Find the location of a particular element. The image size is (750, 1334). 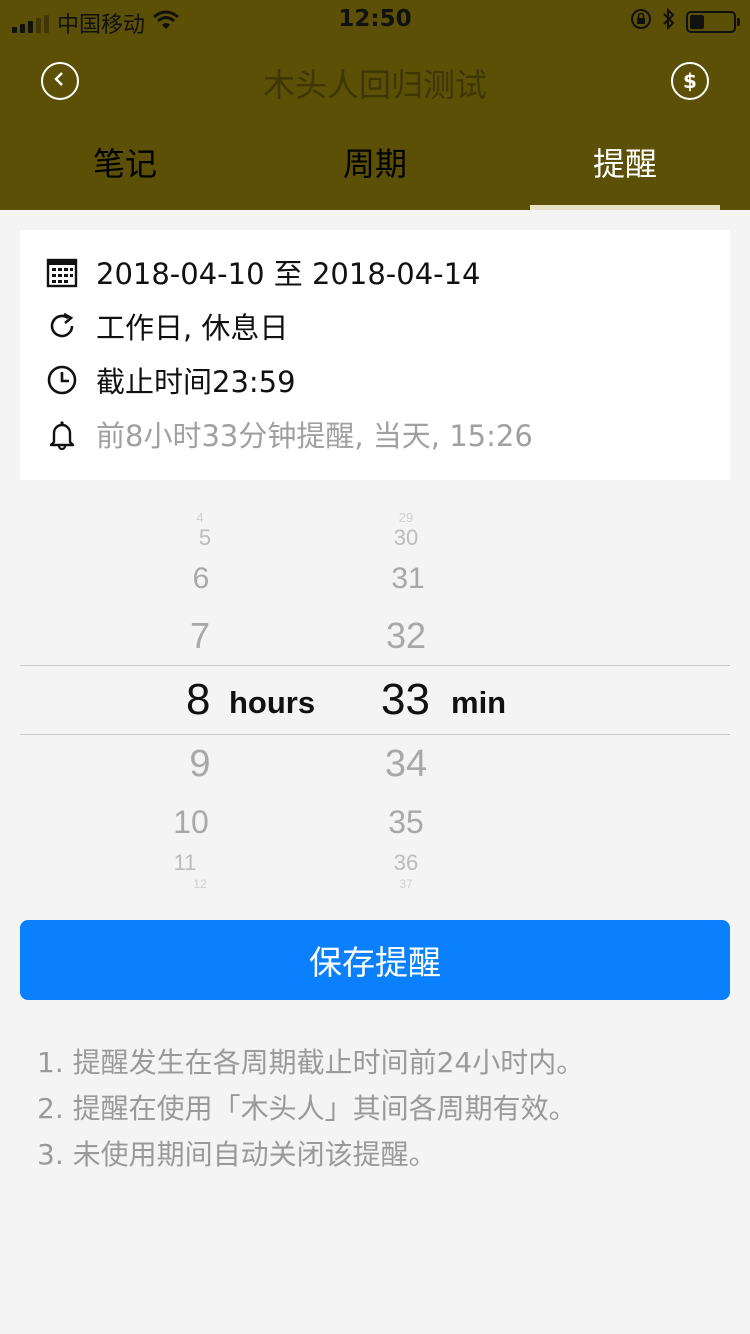

rotation-lock-icon is located at coordinates (641, 22).